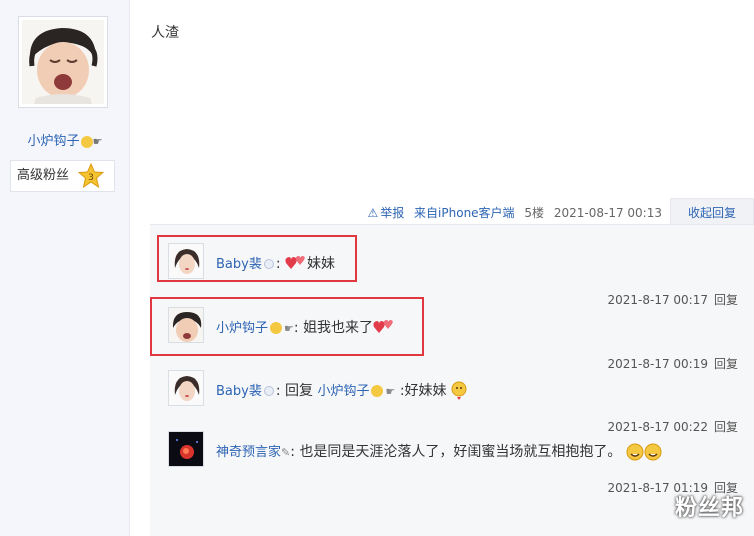 This screenshot has width=754, height=536. I want to click on post-meta: ⚠ 举报 来自iPhone客户端 5楼 2021-08-17 00:13, so click(511, 212).